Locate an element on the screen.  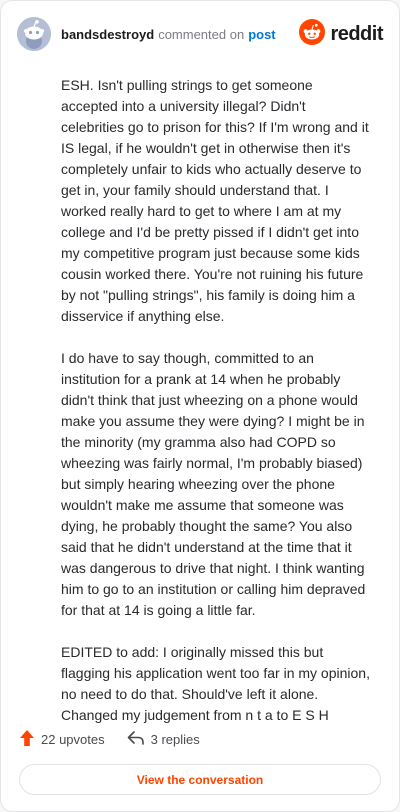
comment-meta: bandsdestroyd commented on post is located at coordinates (168, 34).